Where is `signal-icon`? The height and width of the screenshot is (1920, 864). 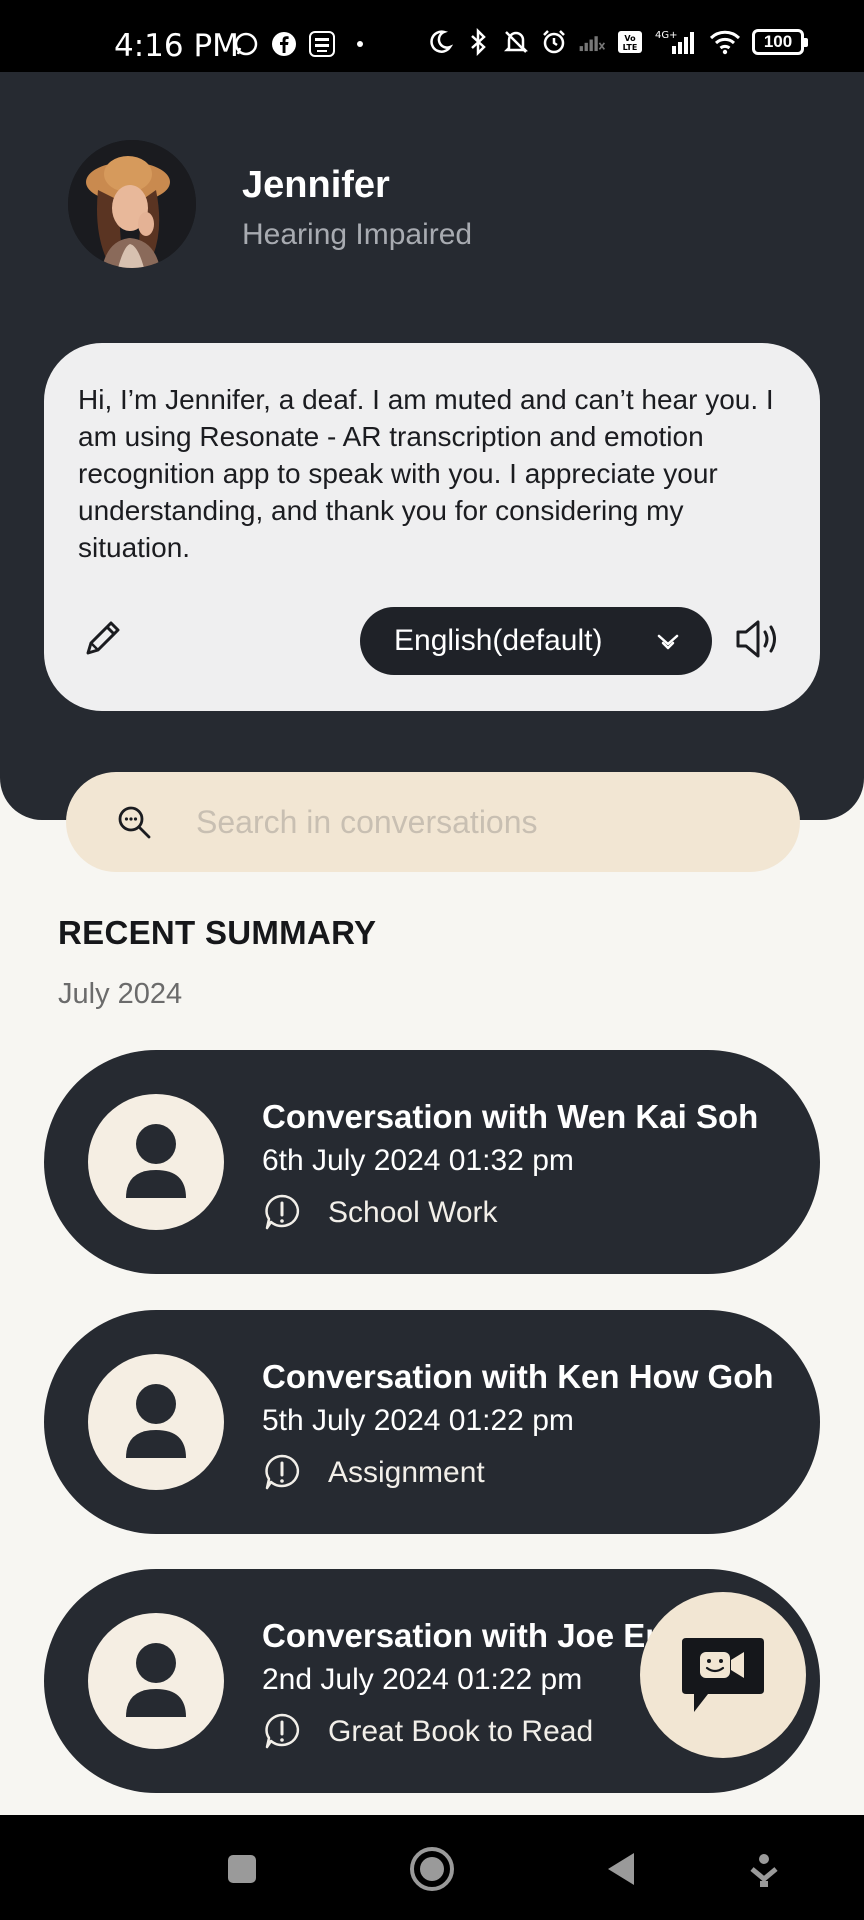
signal-icon is located at coordinates (592, 42).